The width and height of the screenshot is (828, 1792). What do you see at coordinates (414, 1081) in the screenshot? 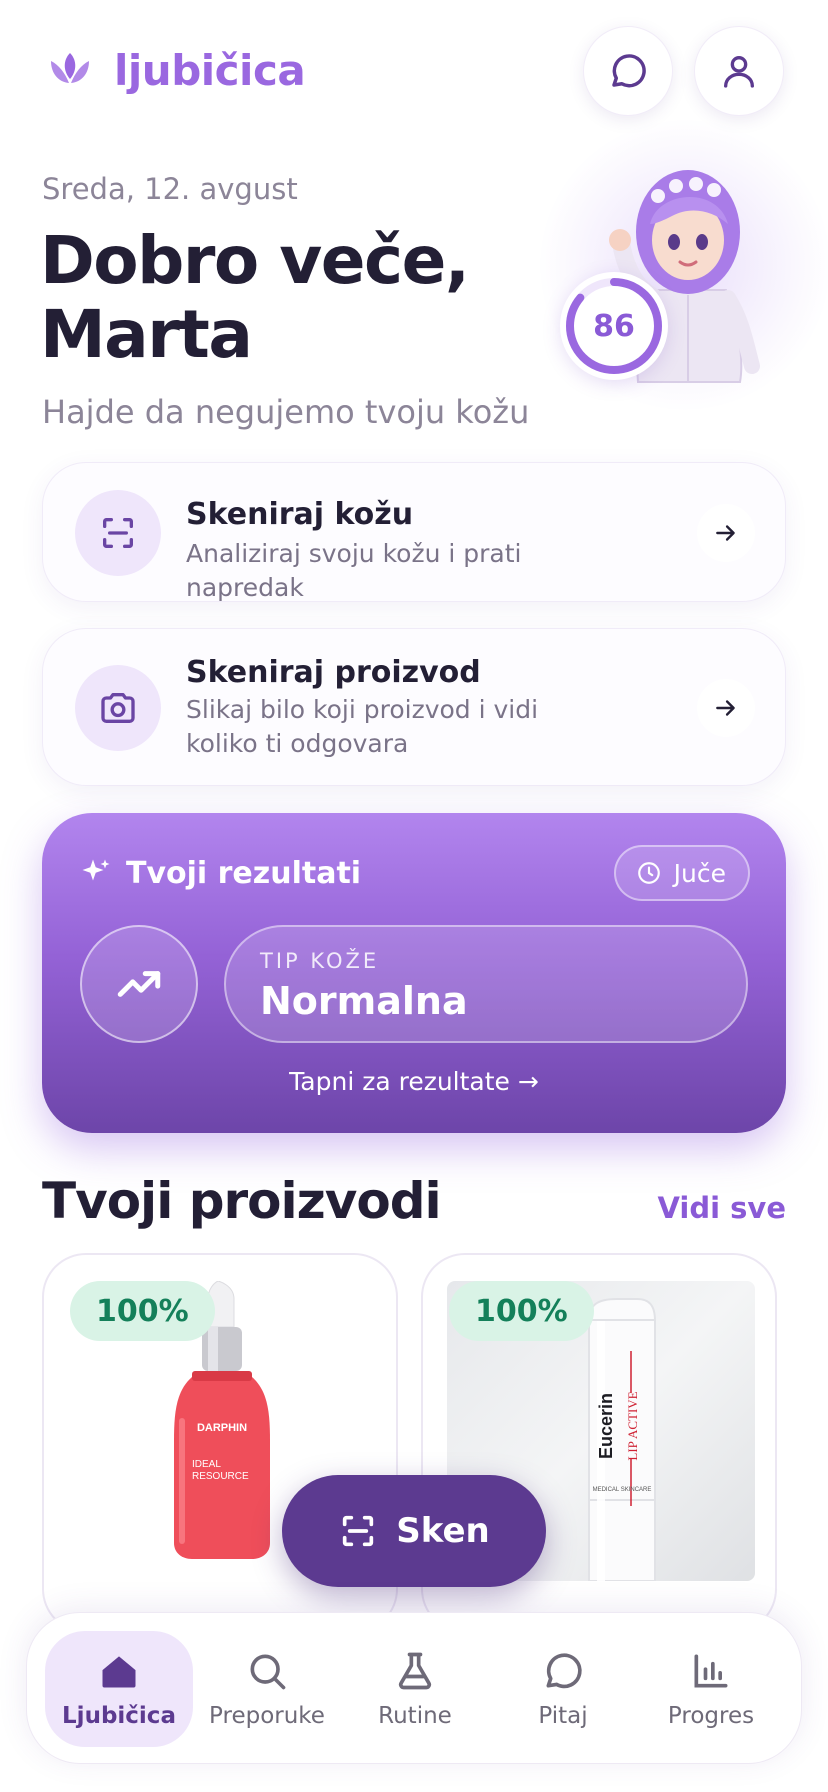
I see `results-tap-hint: Tapni za rezultate →` at bounding box center [414, 1081].